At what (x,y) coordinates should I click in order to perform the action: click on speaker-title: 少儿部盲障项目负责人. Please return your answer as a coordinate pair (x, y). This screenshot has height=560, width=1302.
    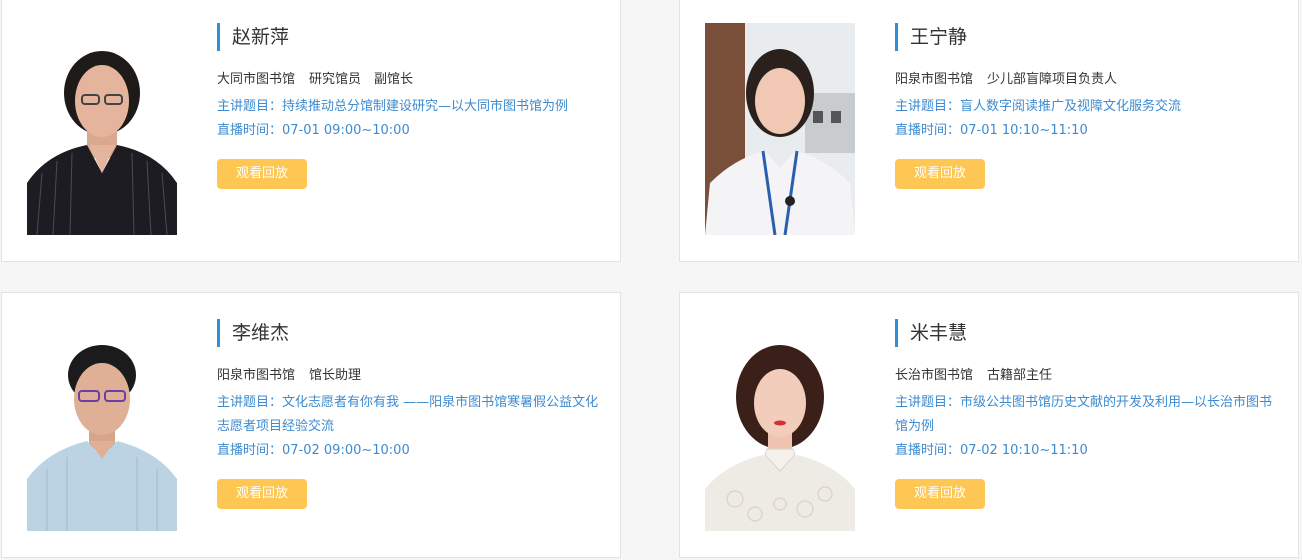
    Looking at the image, I should click on (1052, 79).